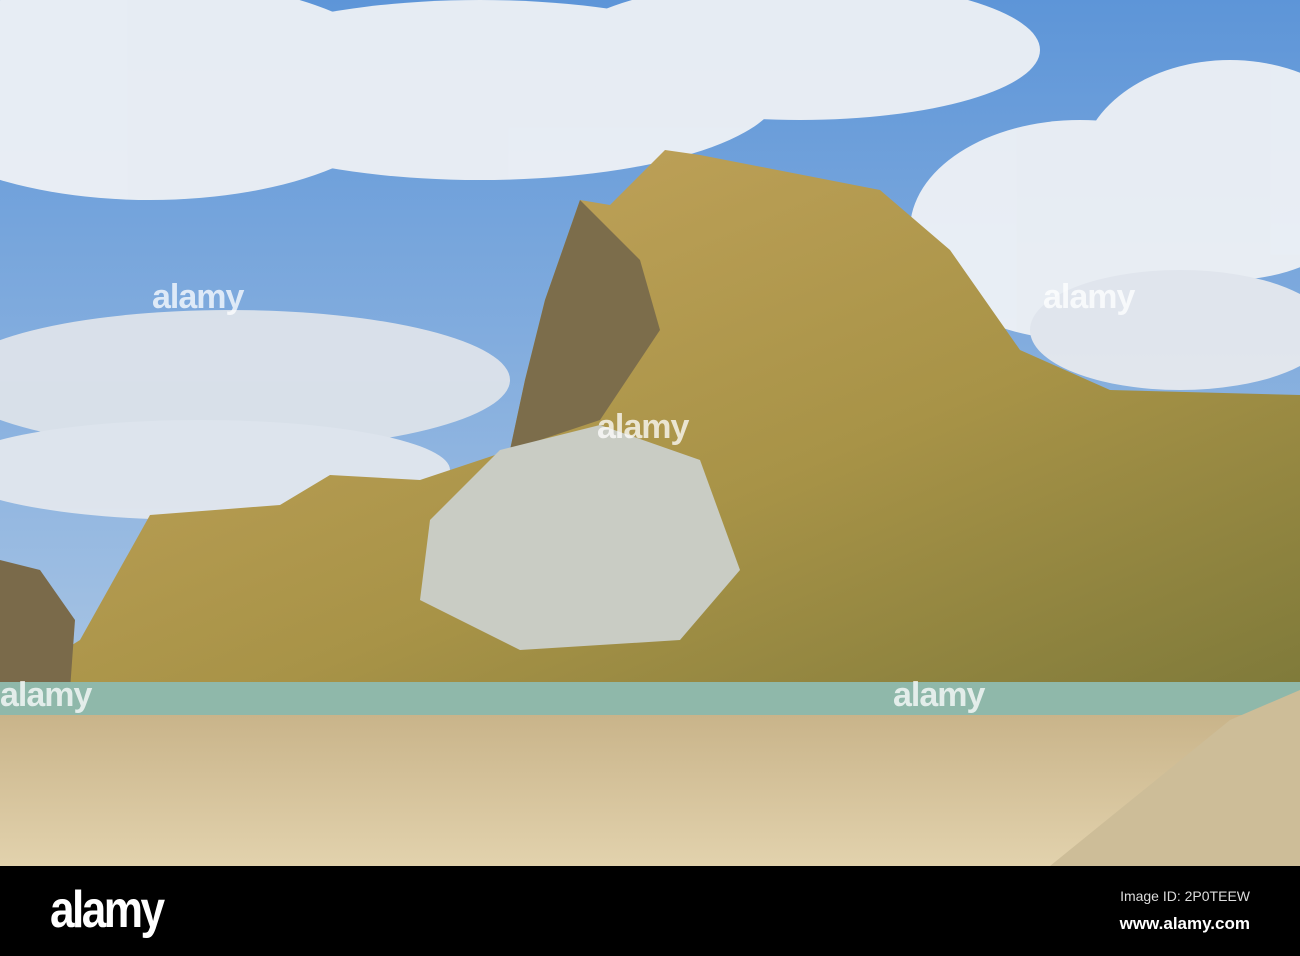 This screenshot has height=956, width=1300. What do you see at coordinates (1185, 896) in the screenshot?
I see `image-id: Image ID: 2P0TEEW` at bounding box center [1185, 896].